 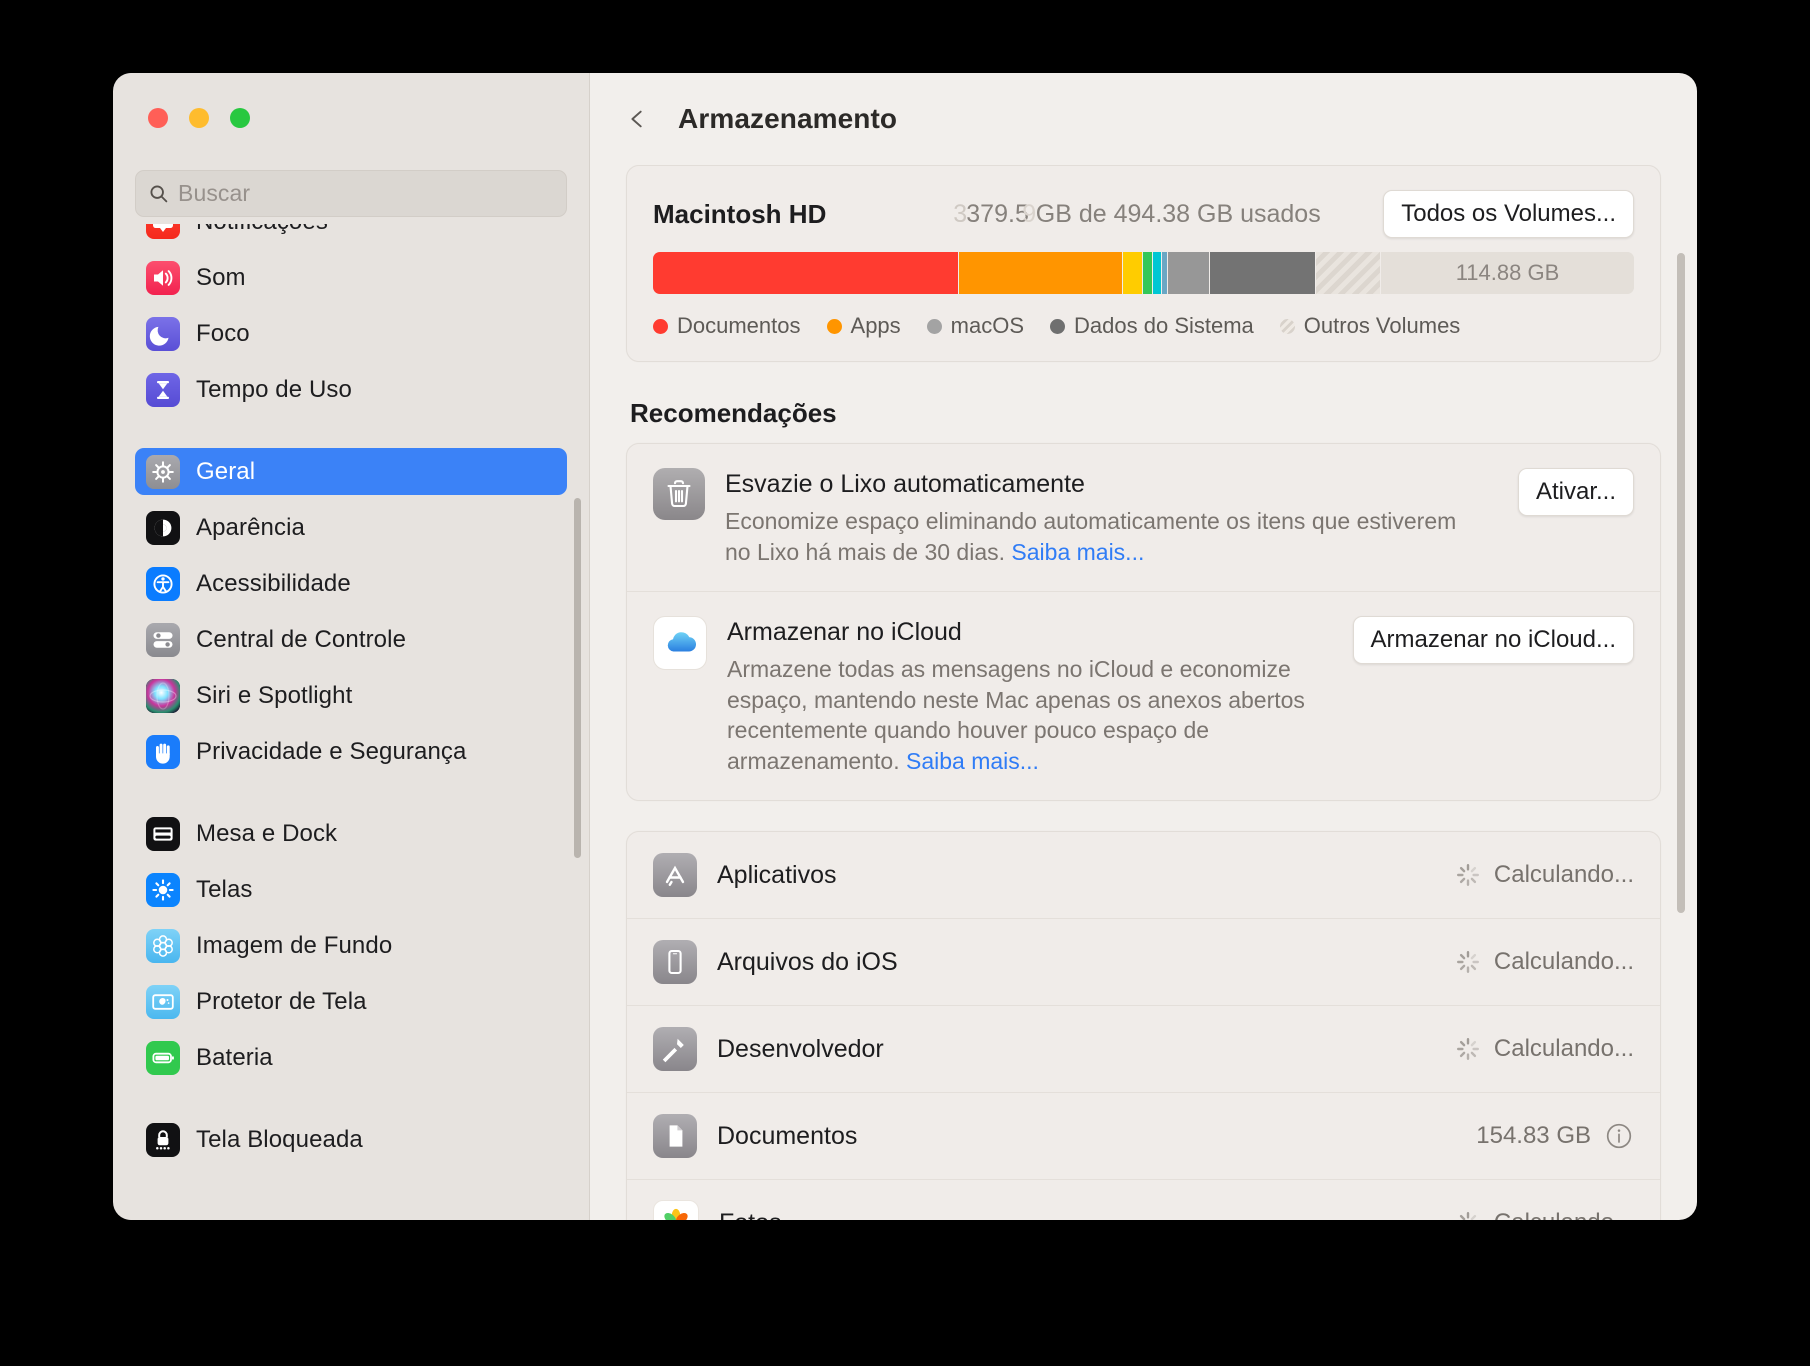 I want to click on back-button, so click(x=637, y=119).